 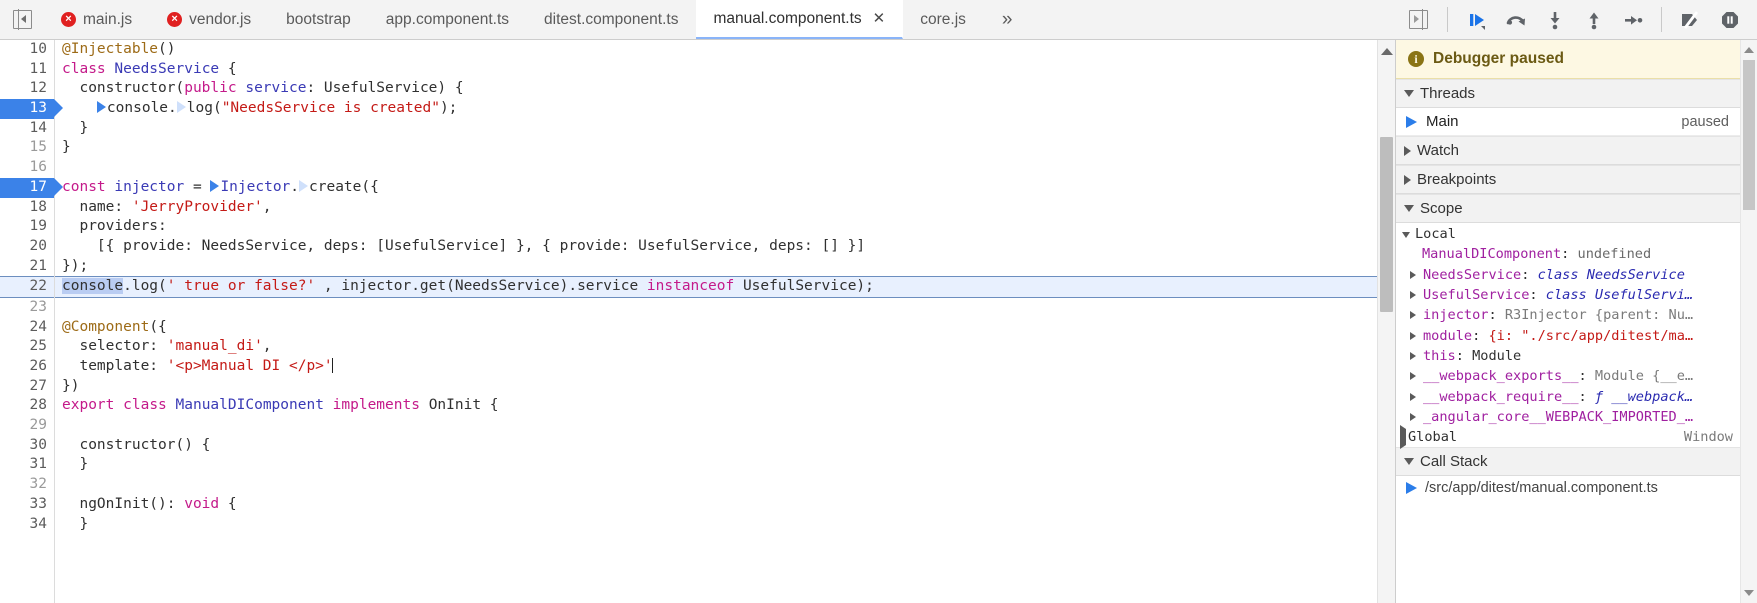 I want to click on line-number: 34, so click(x=27, y=525).